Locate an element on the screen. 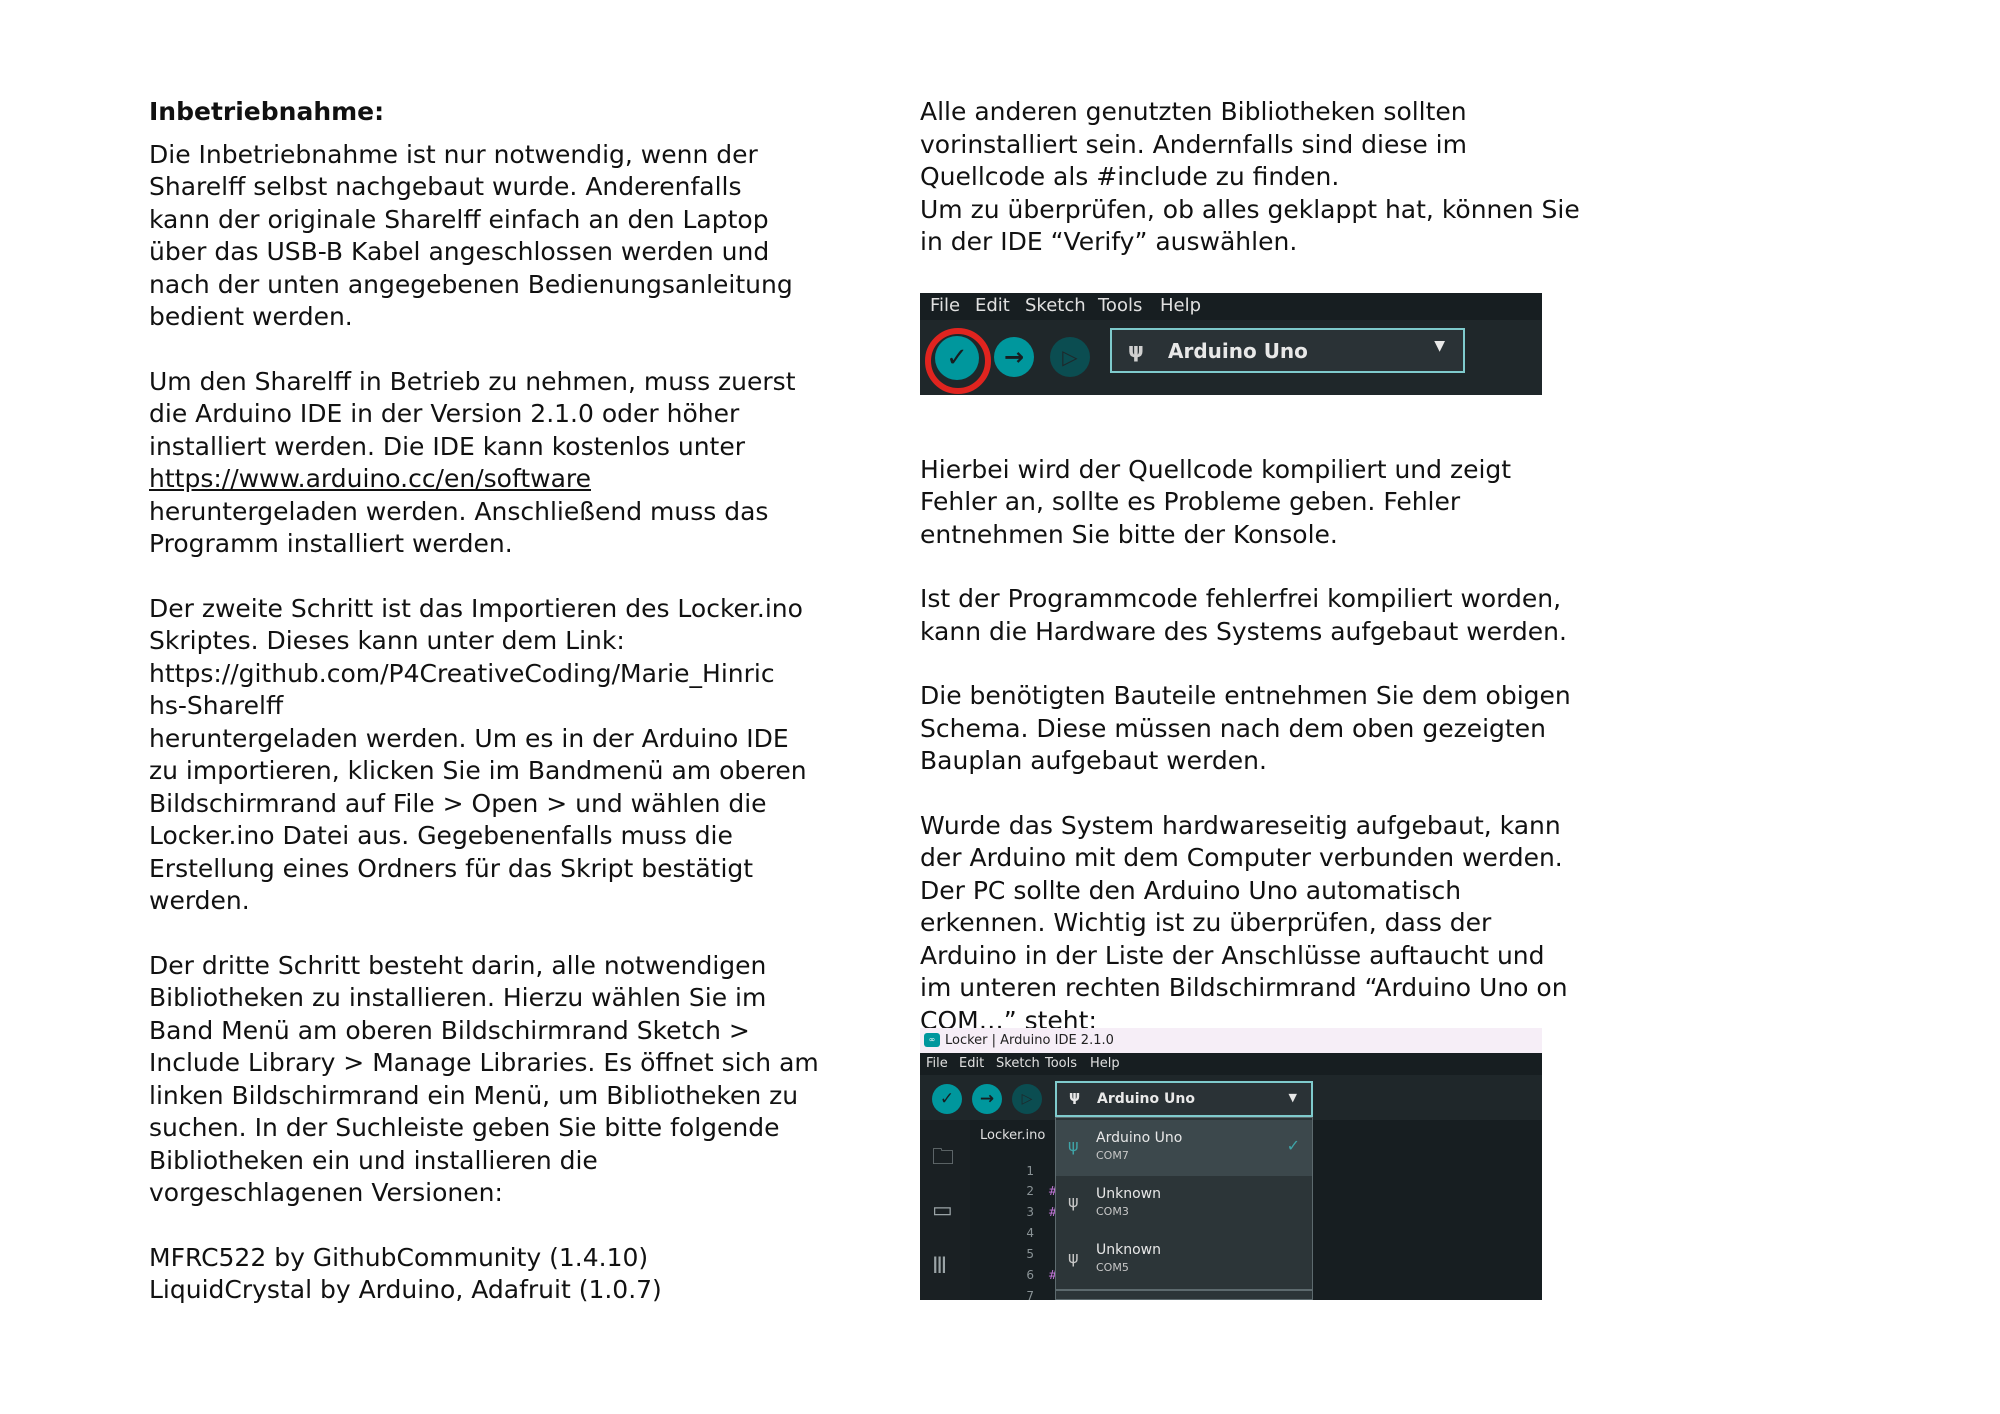 This screenshot has height=1414, width=2000. verify-button: ✓ is located at coordinates (947, 1099).